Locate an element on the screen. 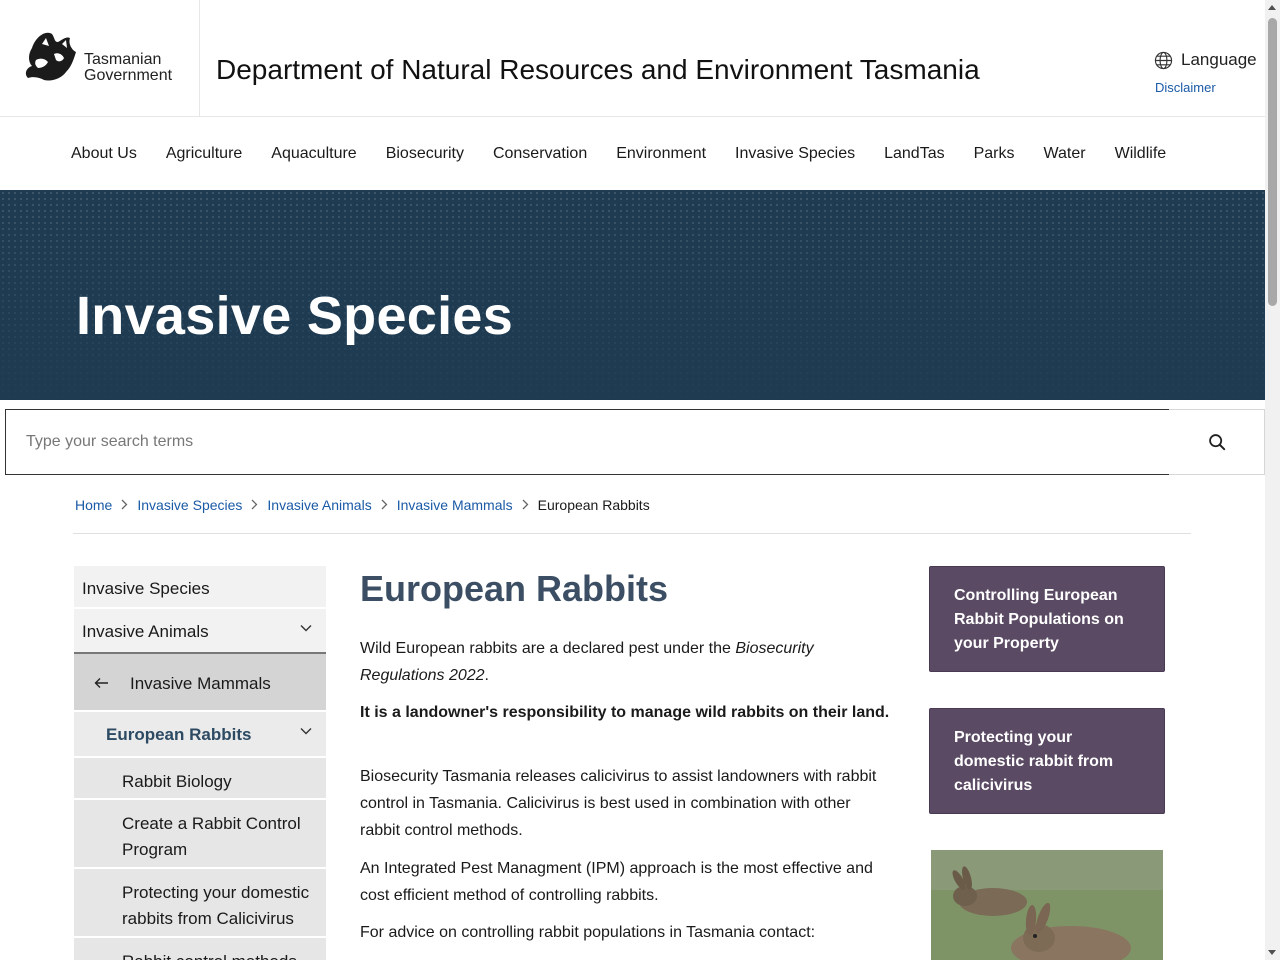 The height and width of the screenshot is (960, 1280). sidebar-item-control-methods: Rabbit control methods is located at coordinates (200, 949).